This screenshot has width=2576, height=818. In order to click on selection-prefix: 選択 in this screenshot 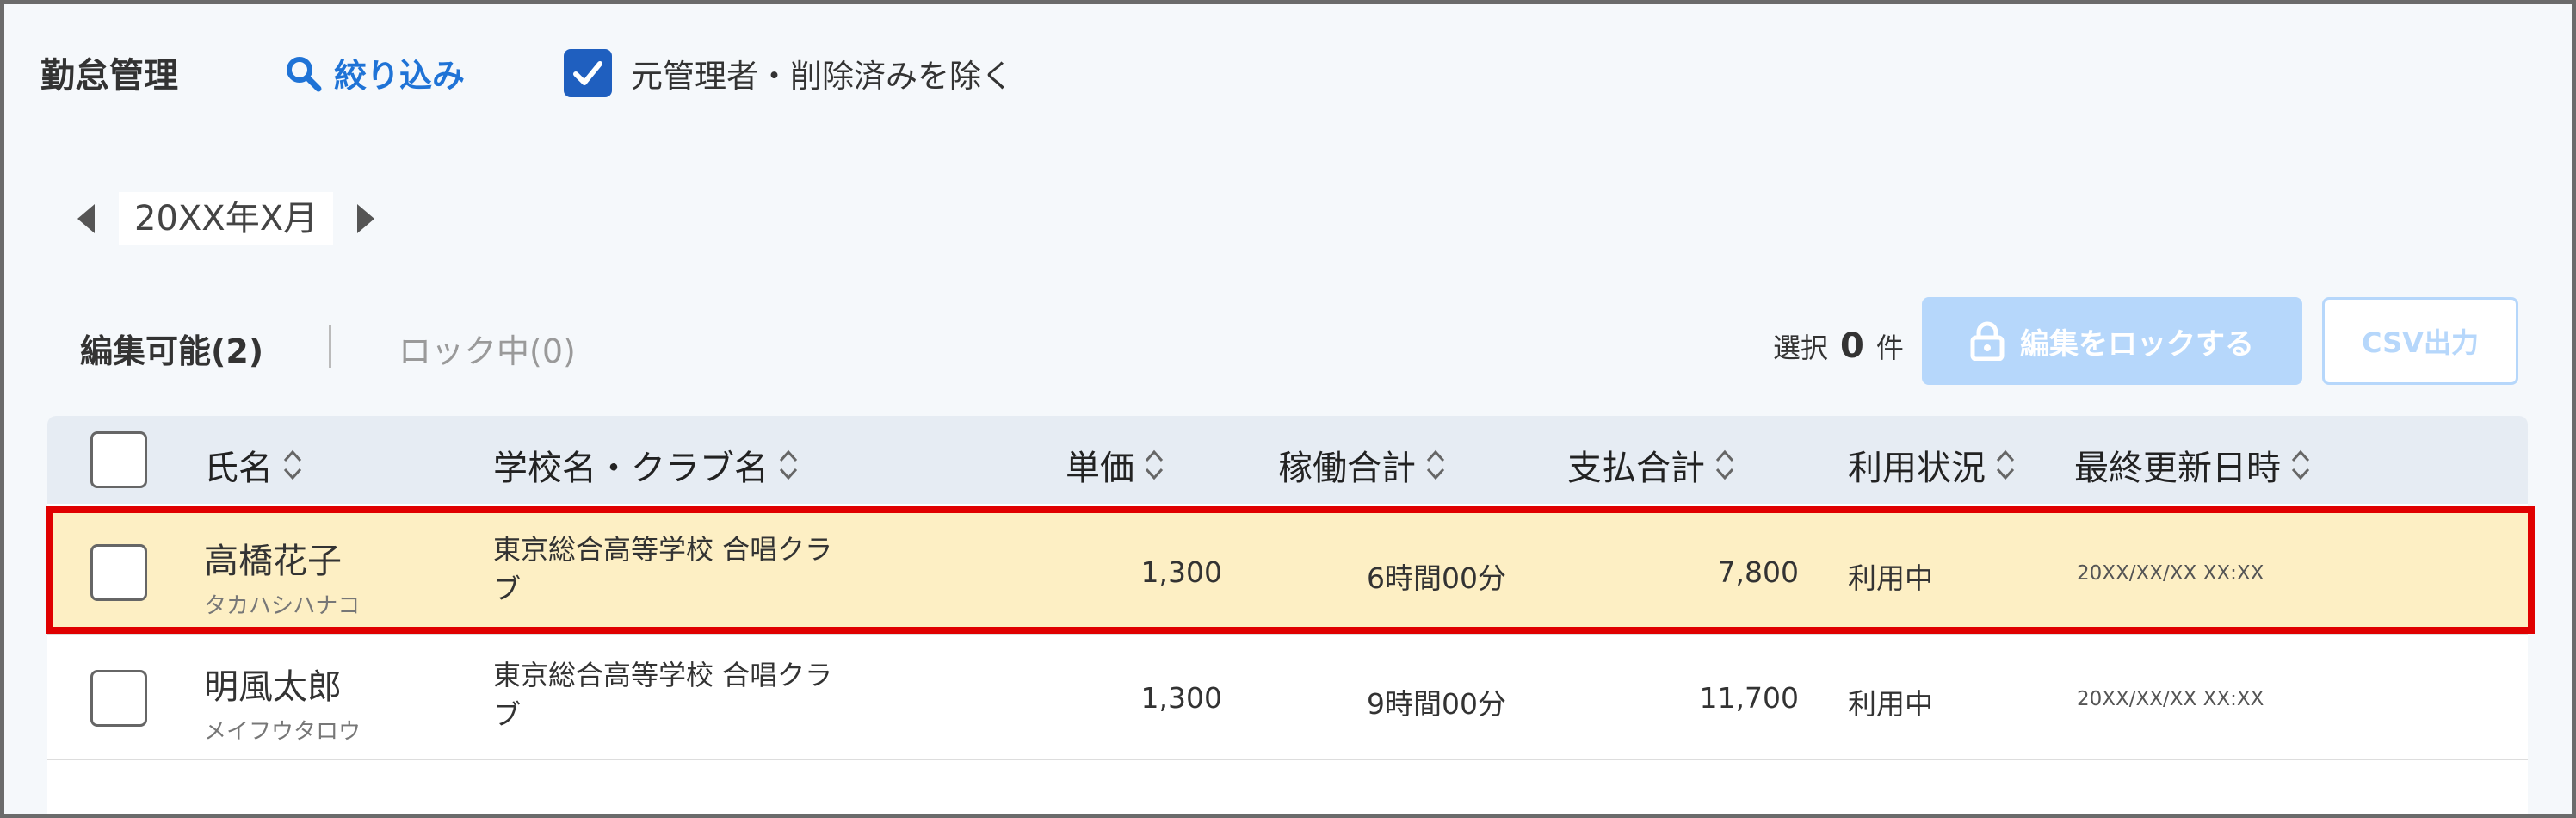, I will do `click(1801, 348)`.